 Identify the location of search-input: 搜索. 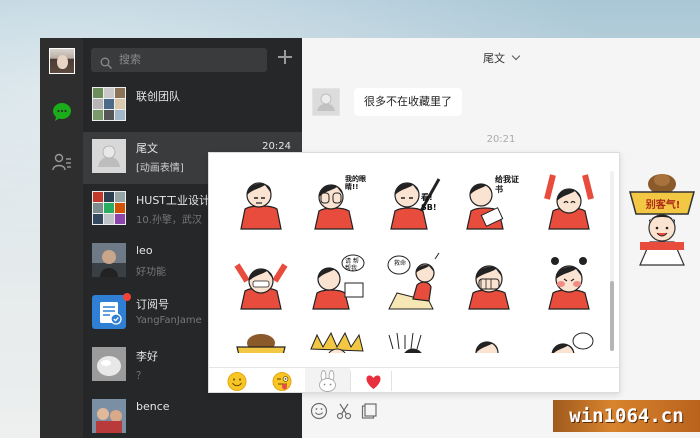
(179, 60).